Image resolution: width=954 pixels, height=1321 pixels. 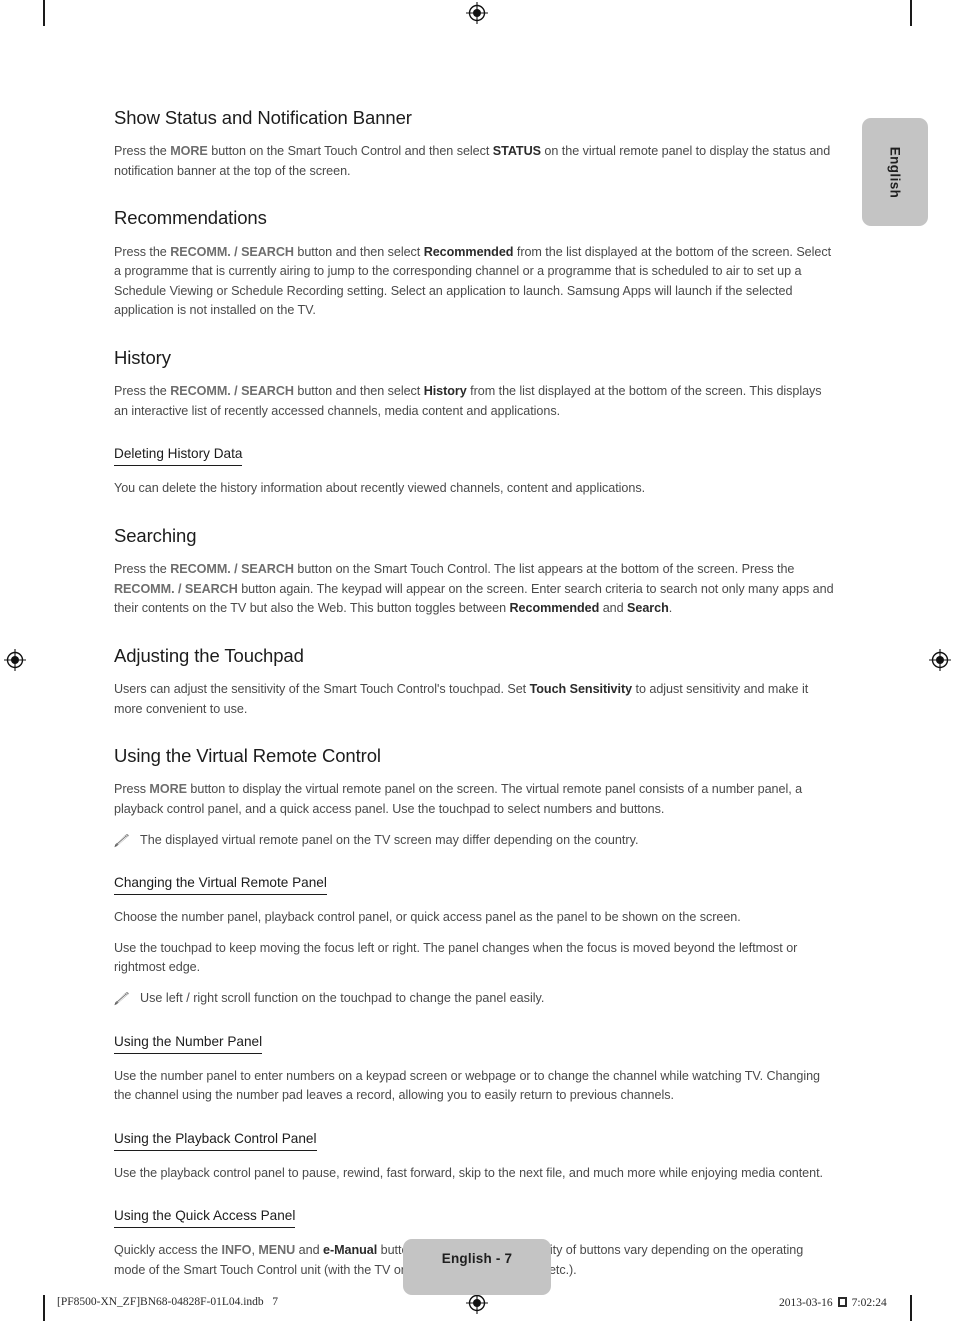 What do you see at coordinates (142, 357) in the screenshot?
I see `section-heading-history: History` at bounding box center [142, 357].